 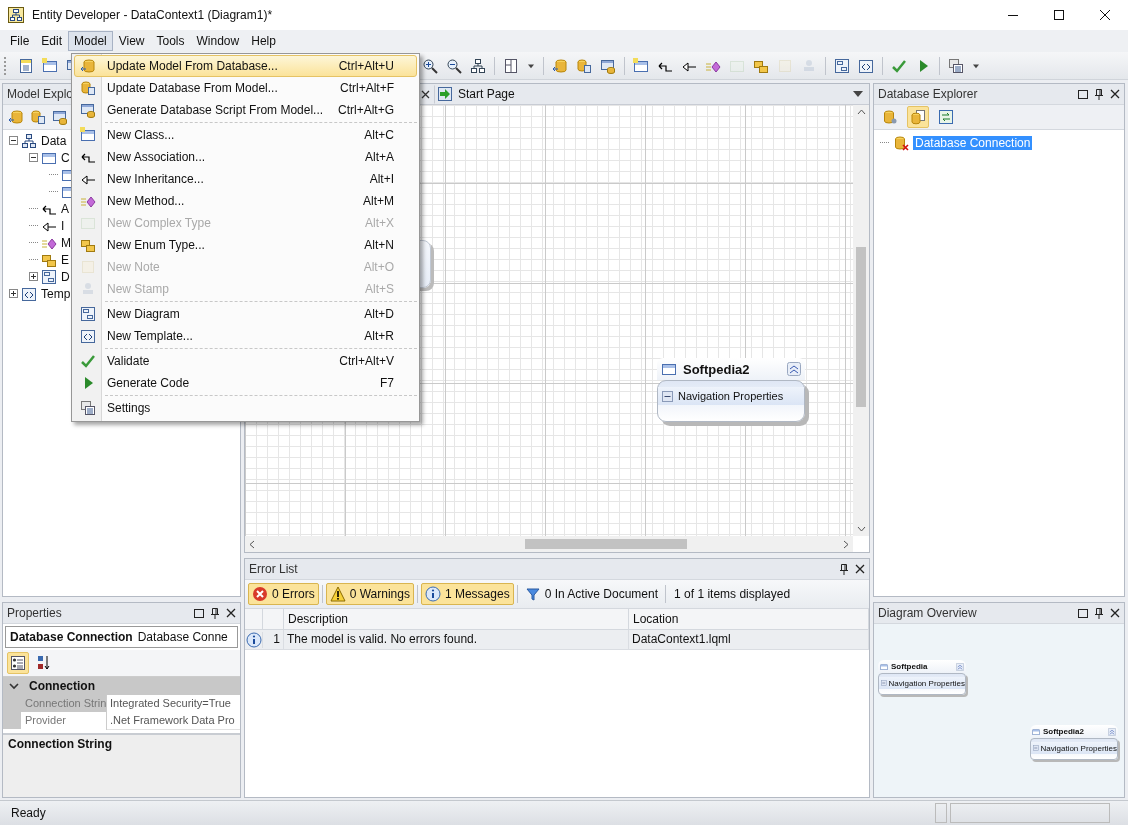 What do you see at coordinates (245, 110) in the screenshot?
I see `menu-item: Generate Database Script From Model... Ctrl+Alt+G` at bounding box center [245, 110].